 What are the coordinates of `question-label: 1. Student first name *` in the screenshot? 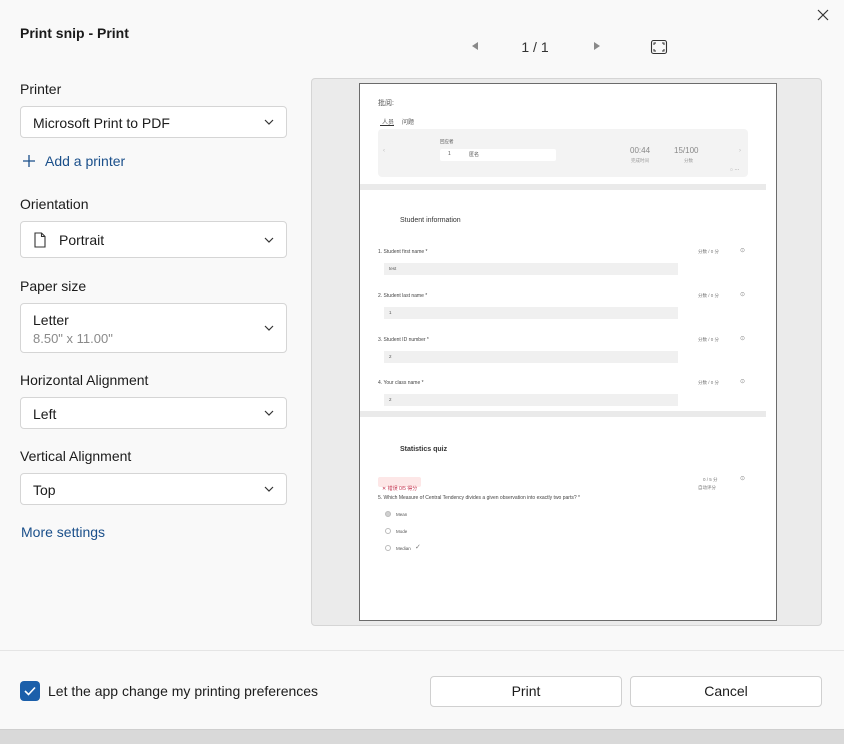 It's located at (403, 252).